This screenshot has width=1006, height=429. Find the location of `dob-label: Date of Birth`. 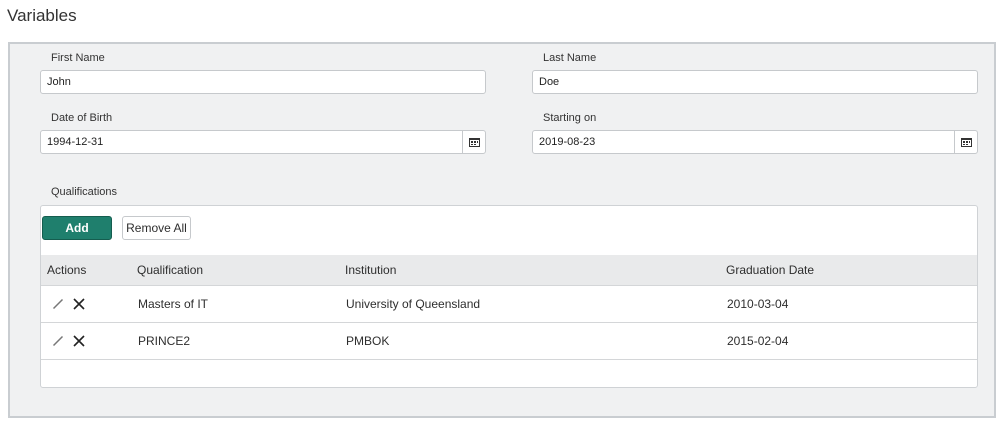

dob-label: Date of Birth is located at coordinates (82, 118).